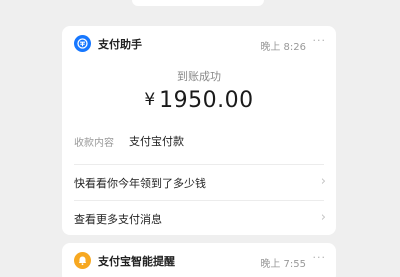 The image size is (400, 277). Describe the element at coordinates (150, 100) in the screenshot. I see `currency-symbol: ¥` at that location.